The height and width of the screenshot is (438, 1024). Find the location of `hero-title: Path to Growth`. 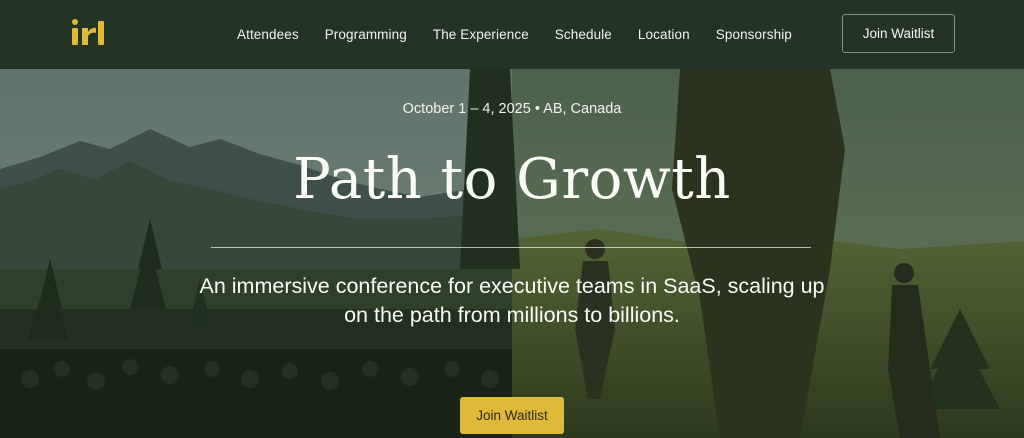

hero-title: Path to Growth is located at coordinates (512, 179).